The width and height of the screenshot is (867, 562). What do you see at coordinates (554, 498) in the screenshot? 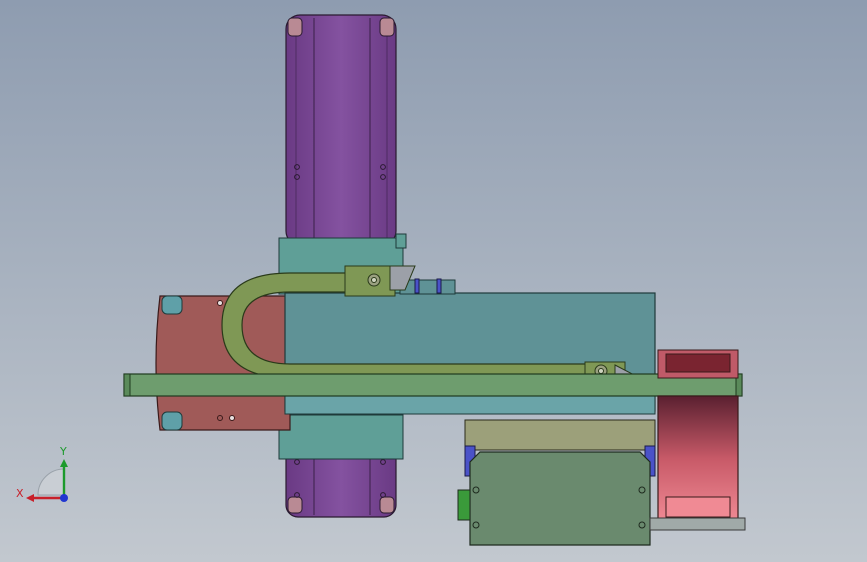
I see `gripper-block` at bounding box center [554, 498].